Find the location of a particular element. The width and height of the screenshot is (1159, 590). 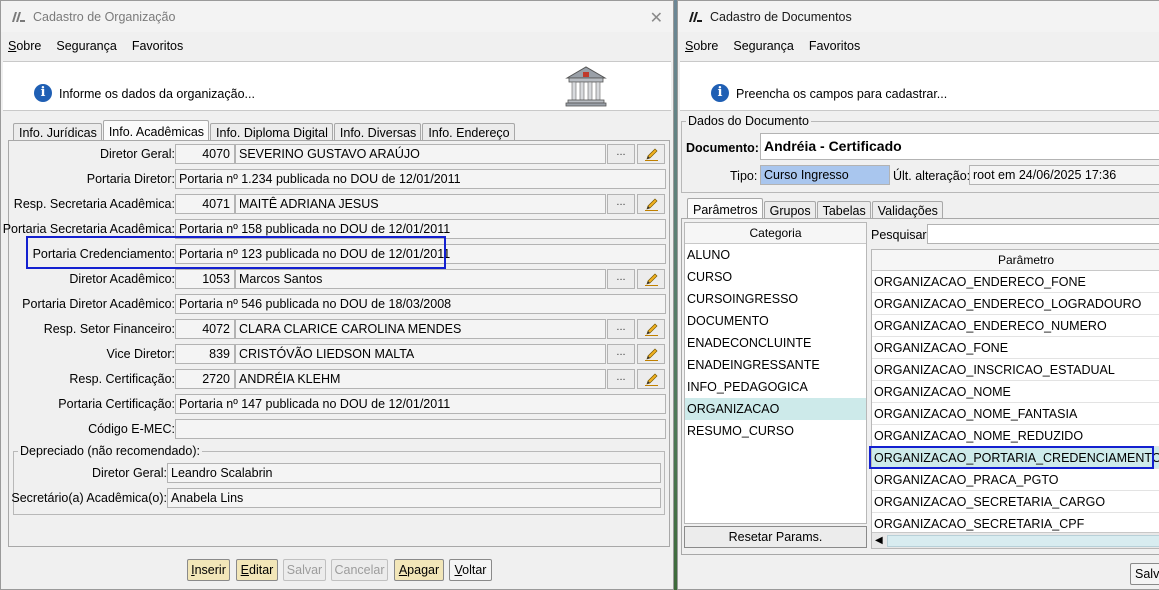

apagar-button: Apagar is located at coordinates (419, 570).